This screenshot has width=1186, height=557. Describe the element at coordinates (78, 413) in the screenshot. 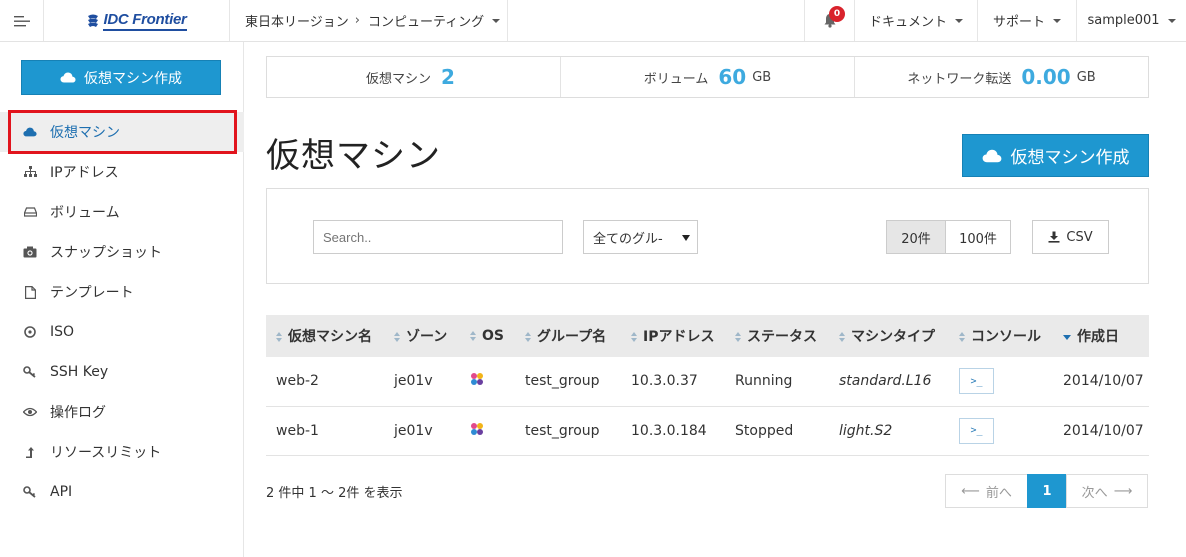

I see `sidebar-item-label: 操作ログ` at that location.